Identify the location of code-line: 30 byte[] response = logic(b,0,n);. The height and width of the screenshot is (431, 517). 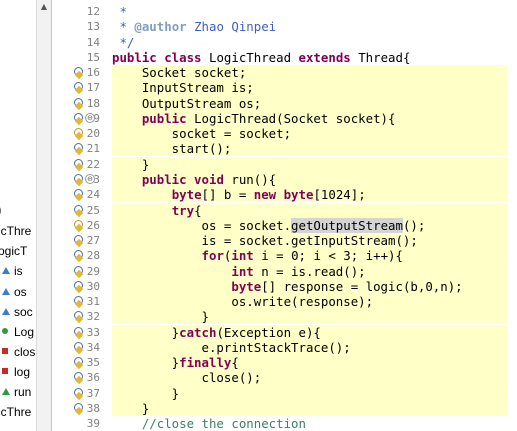
(258, 286).